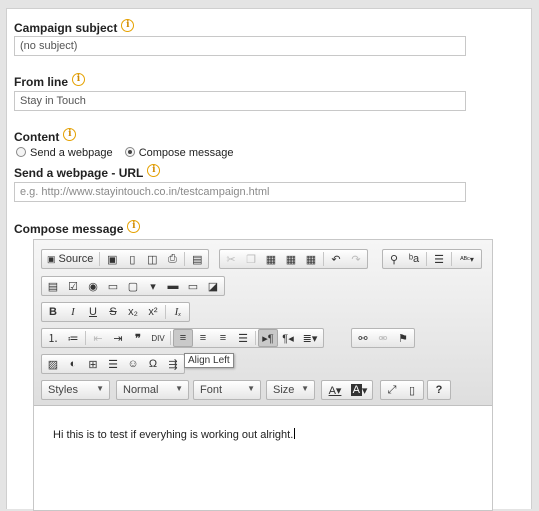 The image size is (539, 511). Describe the element at coordinates (243, 338) in the screenshot. I see `justify-icon: ☰` at that location.